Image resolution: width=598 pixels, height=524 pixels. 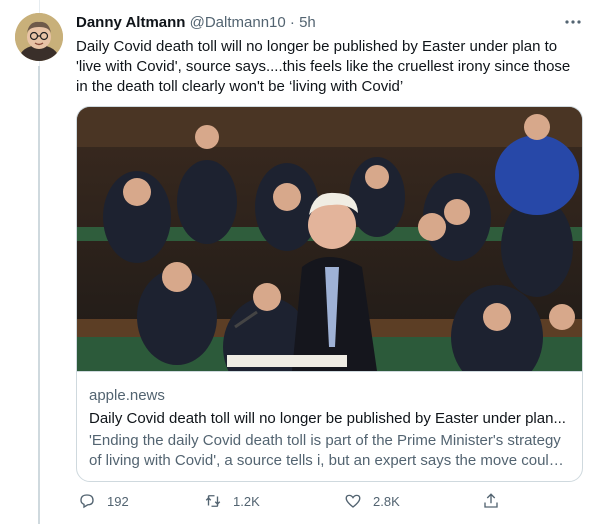 What do you see at coordinates (372, 501) in the screenshot?
I see `like-button: 2.8K` at bounding box center [372, 501].